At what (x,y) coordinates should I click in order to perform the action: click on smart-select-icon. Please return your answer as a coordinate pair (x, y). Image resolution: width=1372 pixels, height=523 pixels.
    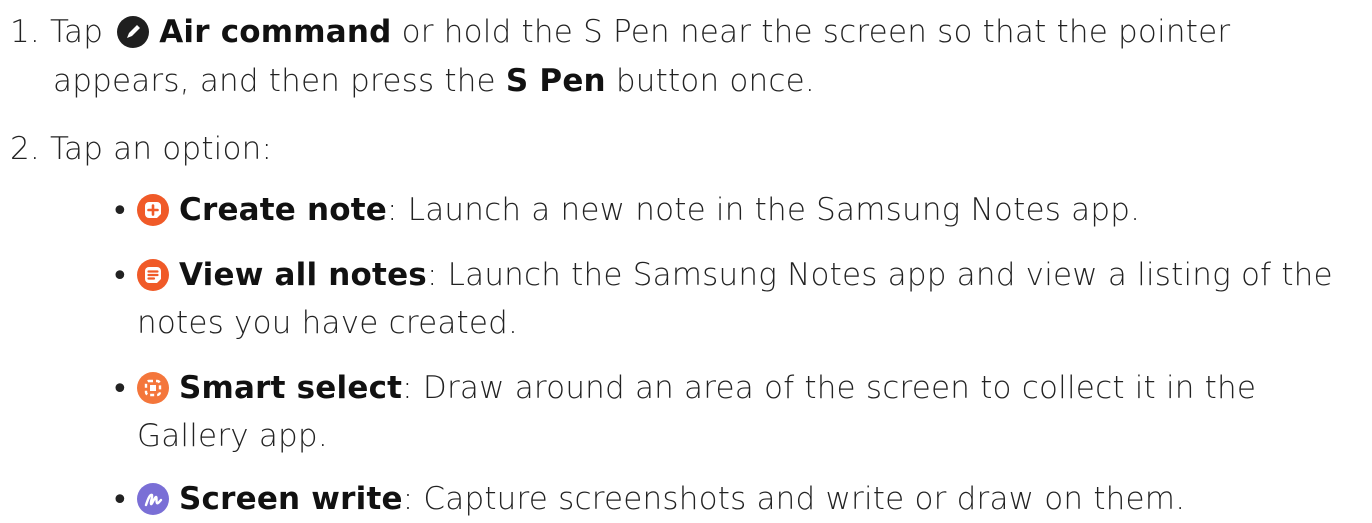
    Looking at the image, I should click on (153, 388).